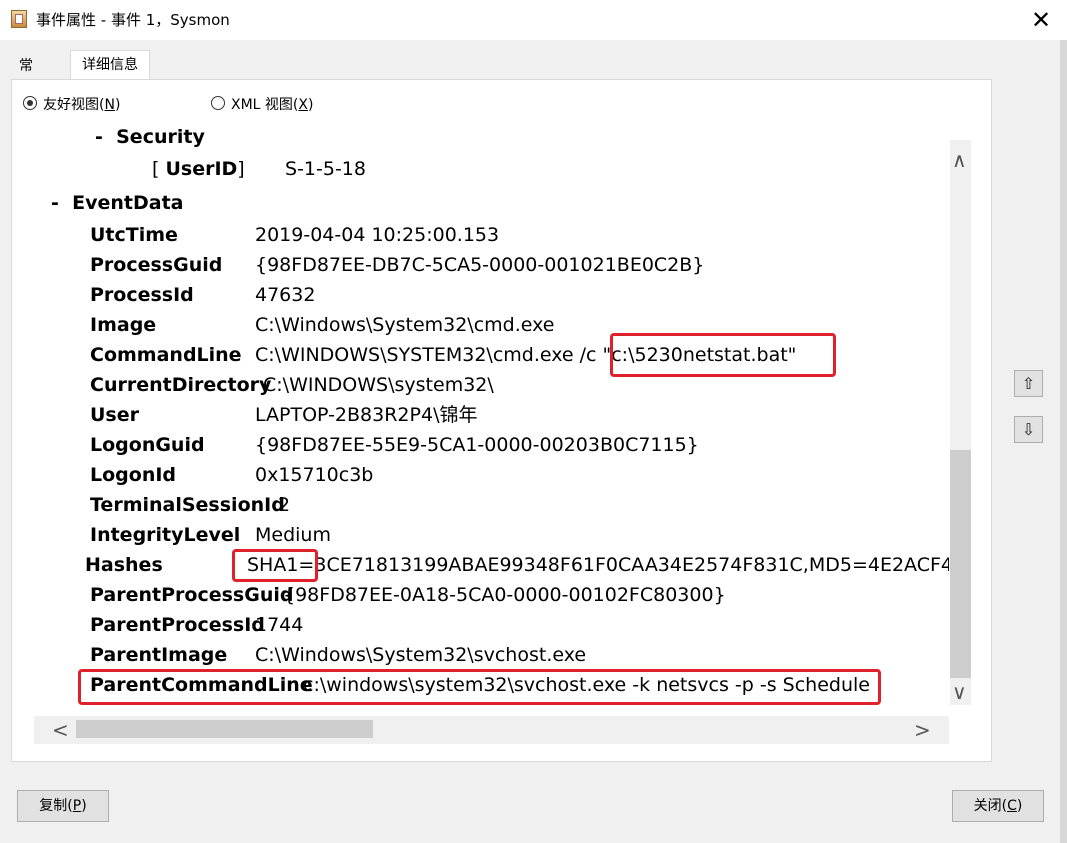 This screenshot has height=843, width=1067. I want to click on horizontal-scroll-thumb, so click(224, 729).